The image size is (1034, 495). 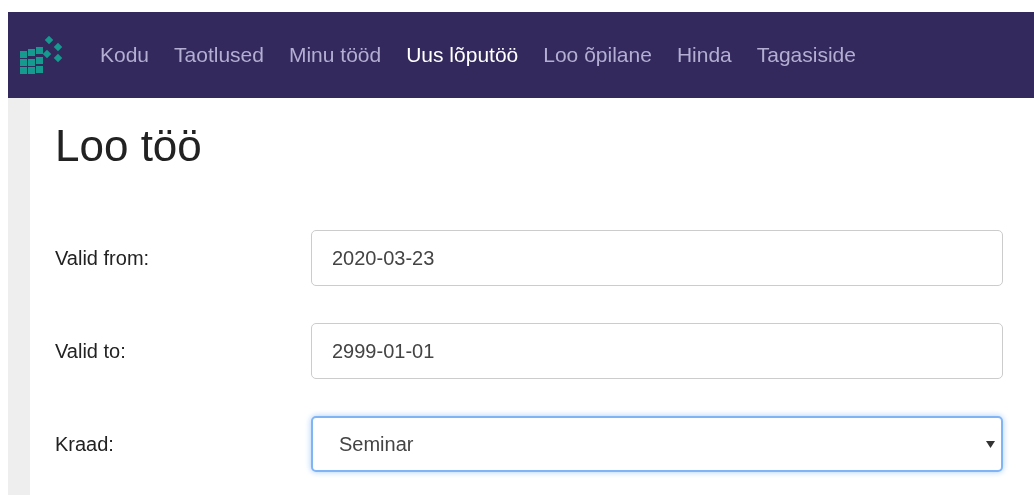 I want to click on nav-link: Hinda, so click(x=704, y=55).